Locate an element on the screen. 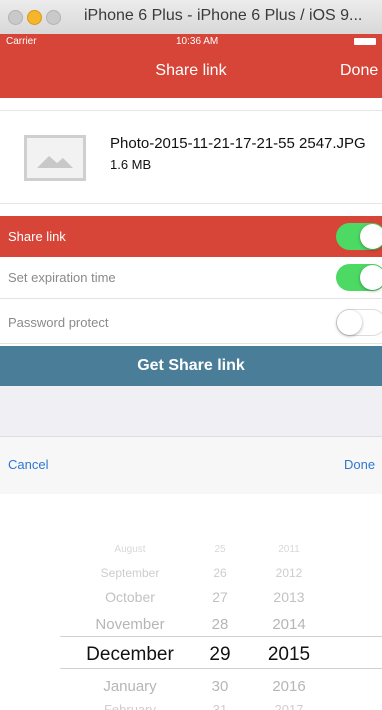 The image size is (382, 710). minimize-window-button is located at coordinates (34, 17).